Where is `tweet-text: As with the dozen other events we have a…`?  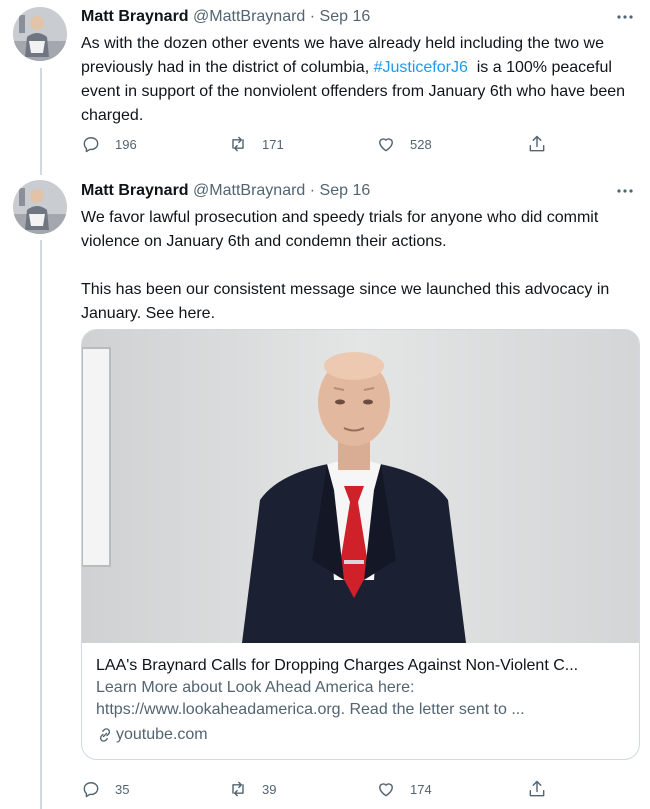 tweet-text: As with the dozen other events we have a… is located at coordinates (358, 80).